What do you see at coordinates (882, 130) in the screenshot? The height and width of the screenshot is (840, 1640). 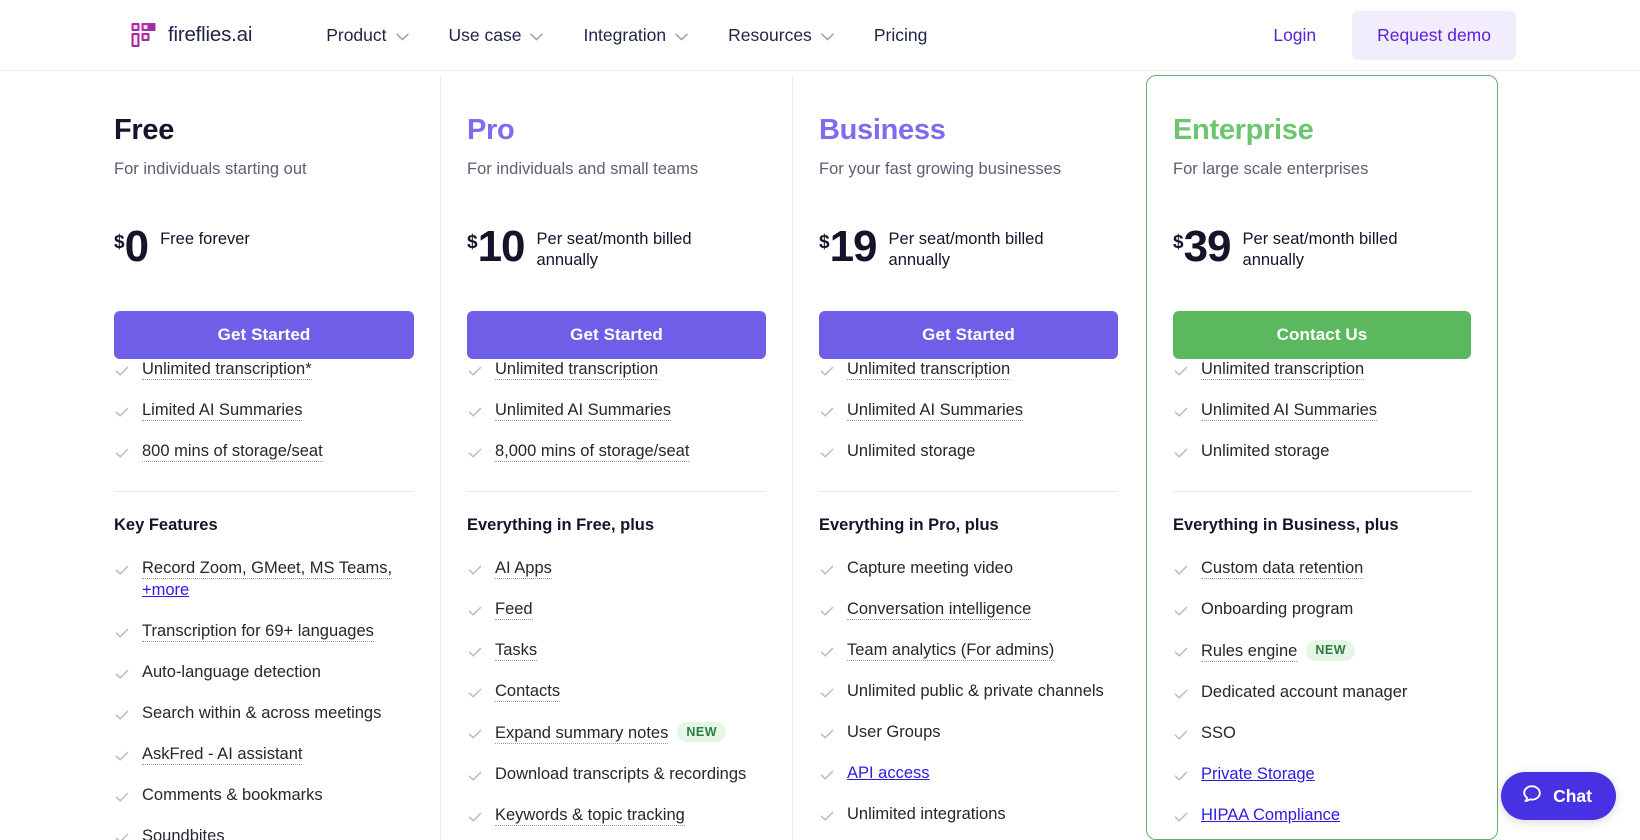 I see `plan-name: Business` at bounding box center [882, 130].